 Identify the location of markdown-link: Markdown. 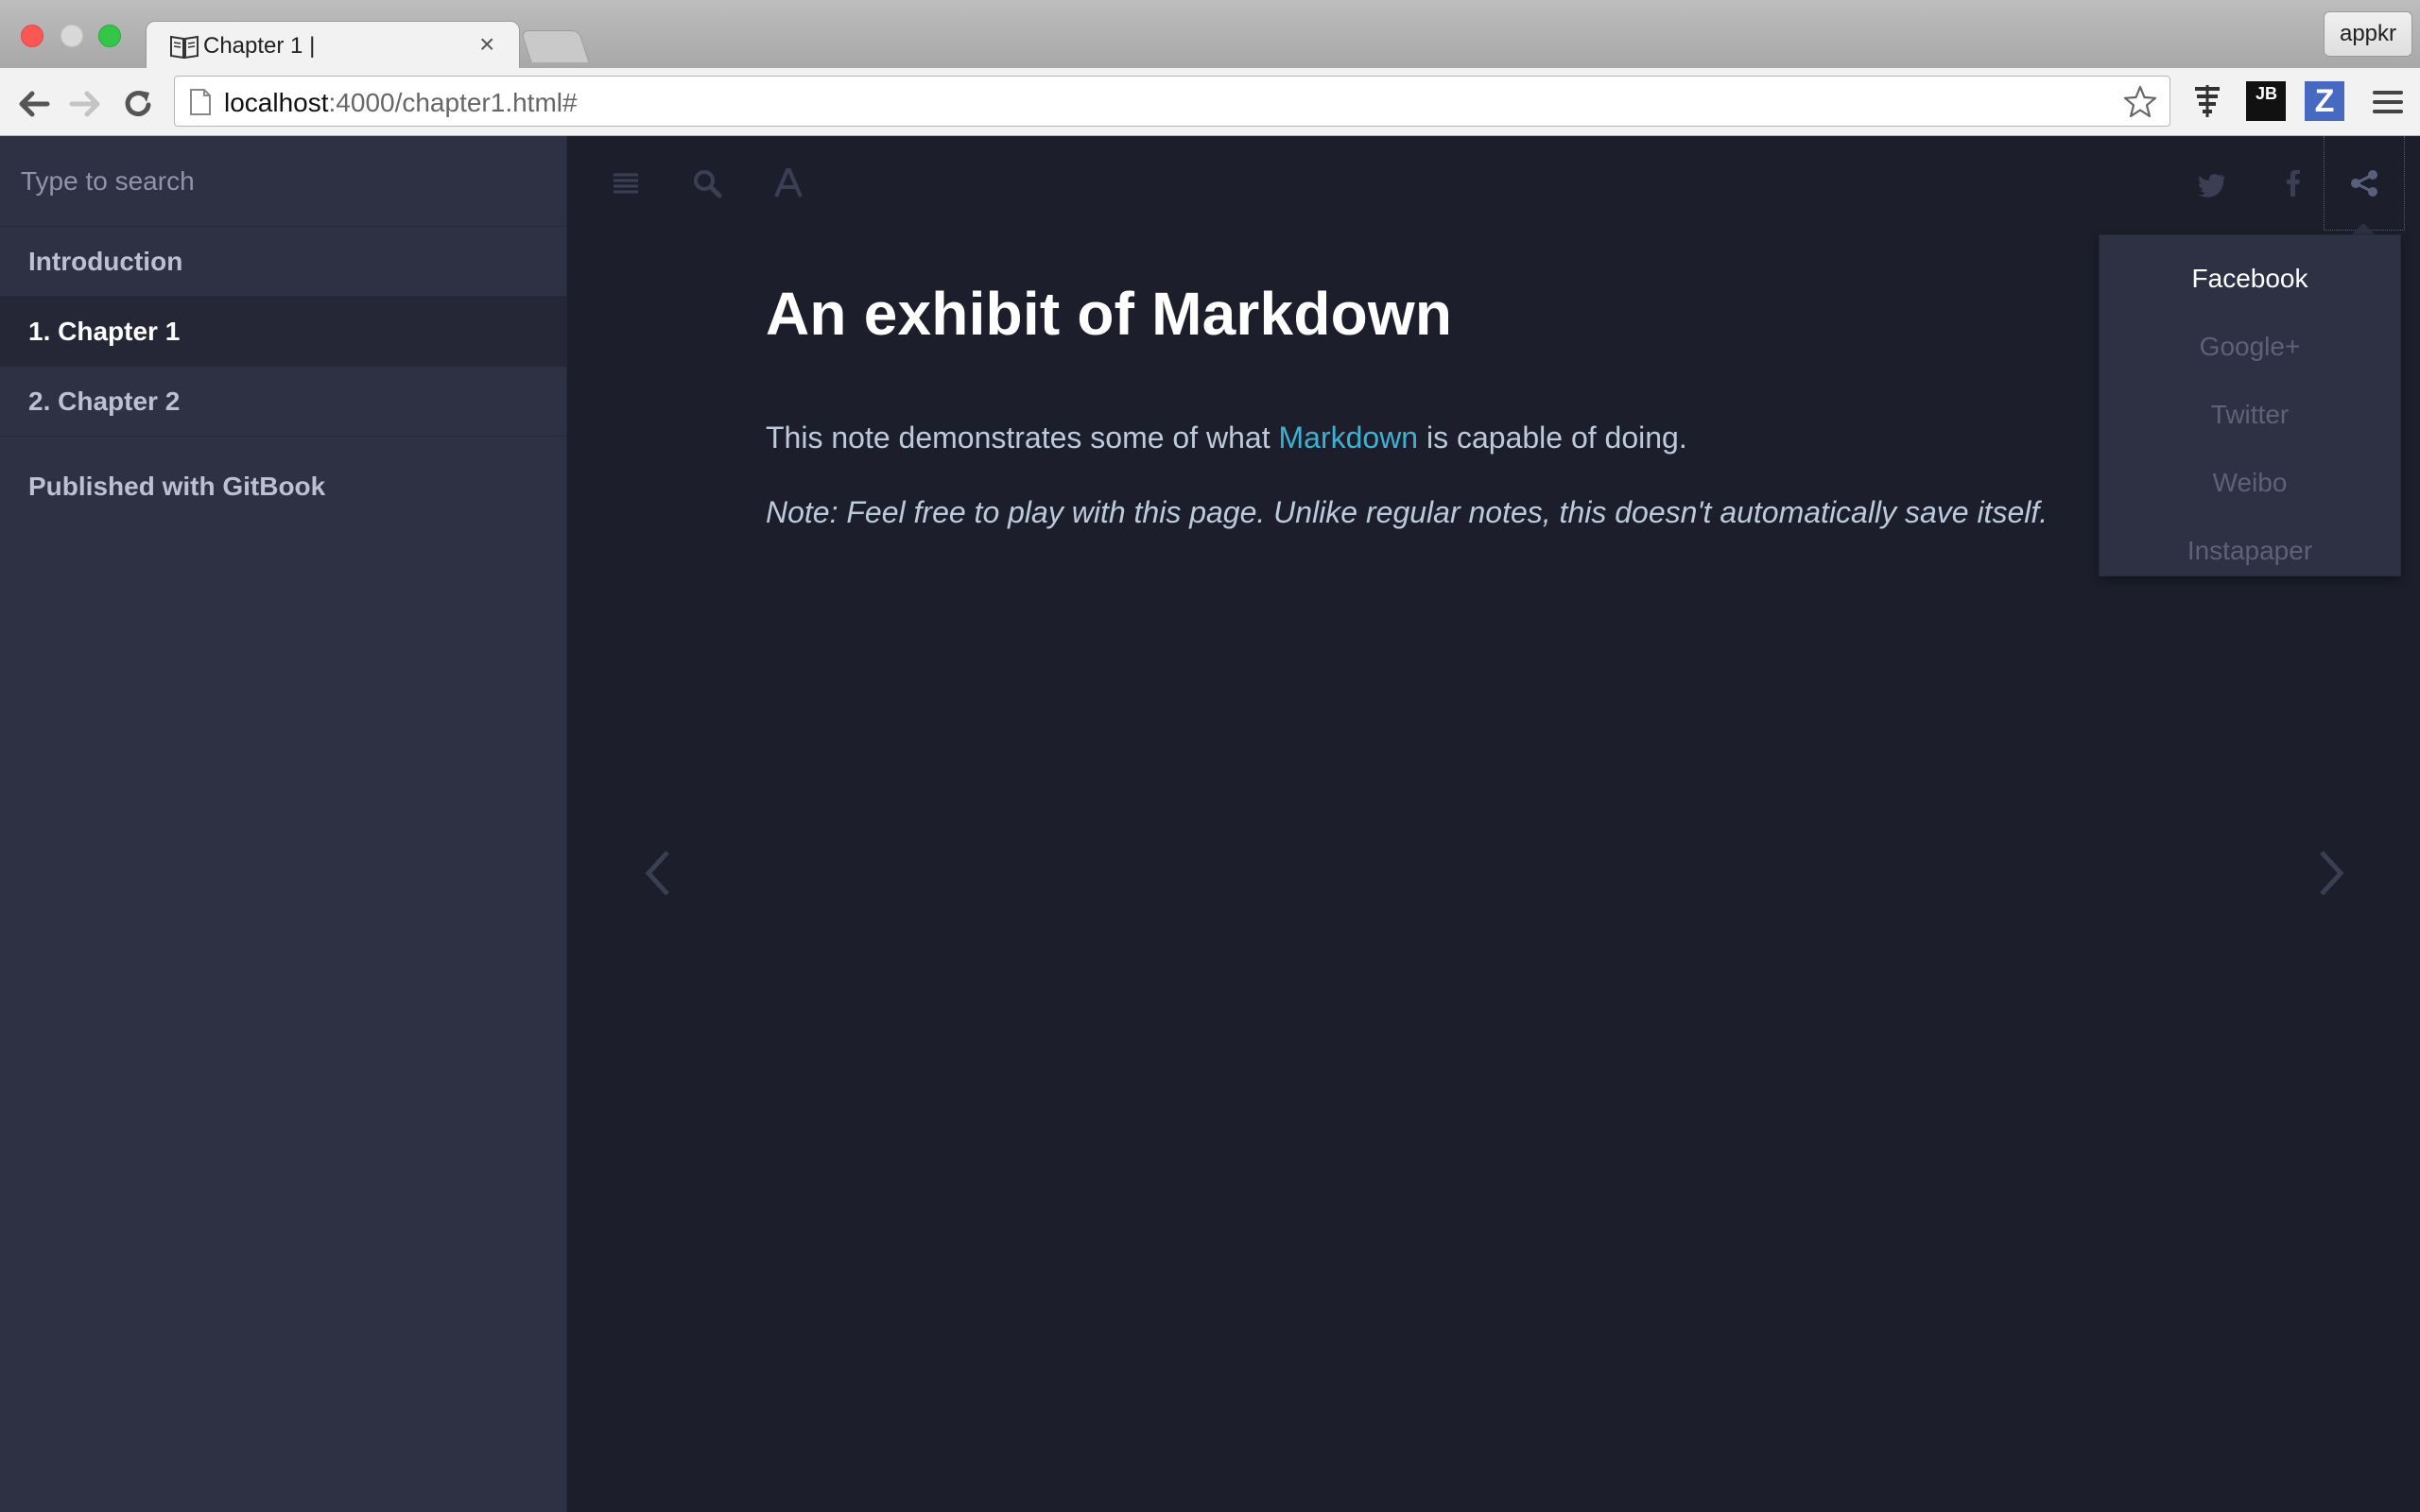
(1348, 438).